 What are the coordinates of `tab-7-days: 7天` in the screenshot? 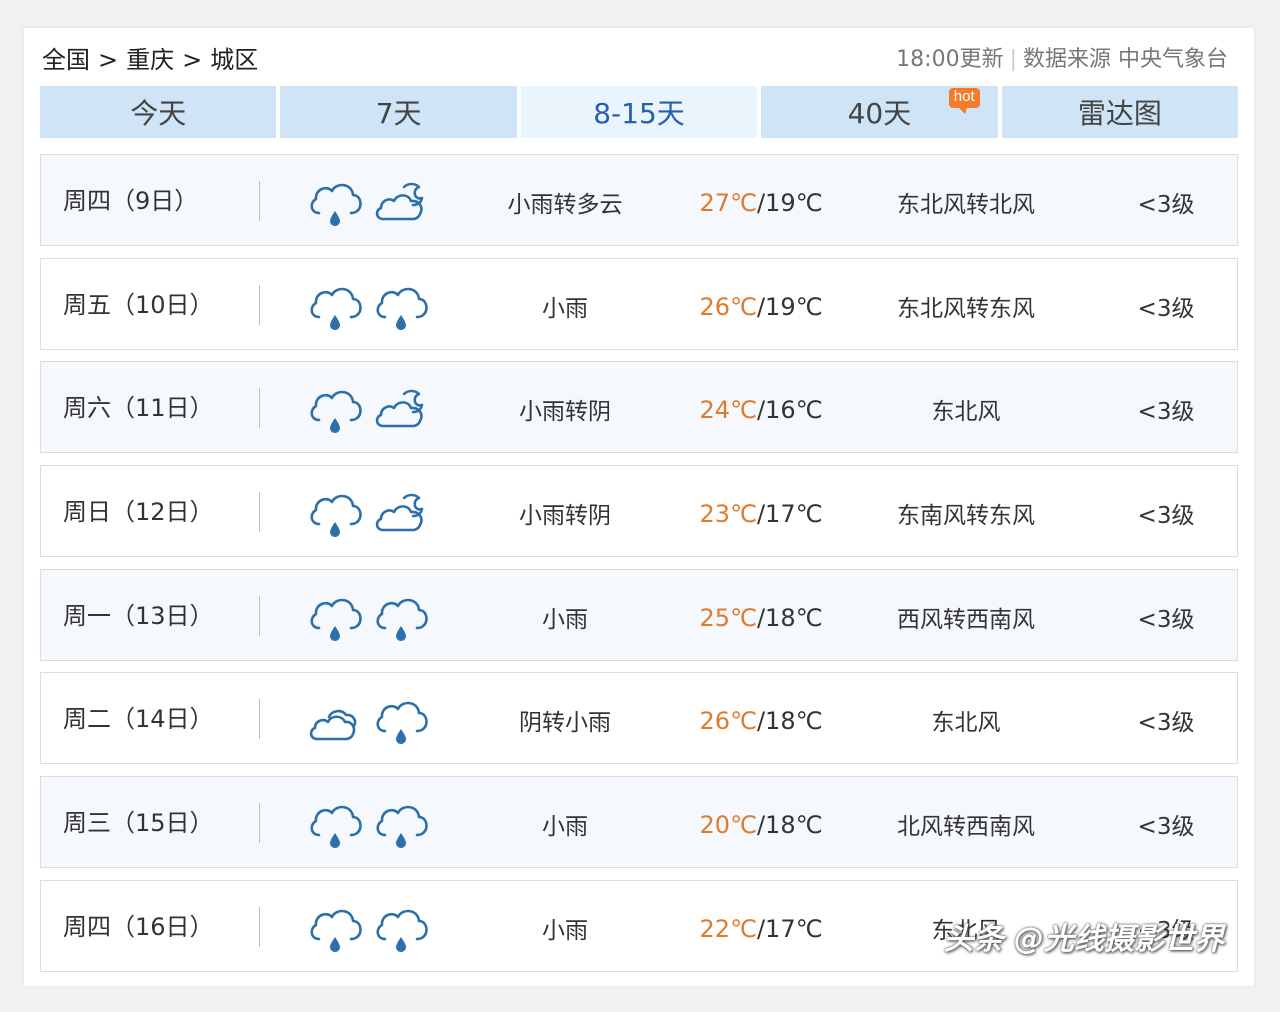 It's located at (398, 112).